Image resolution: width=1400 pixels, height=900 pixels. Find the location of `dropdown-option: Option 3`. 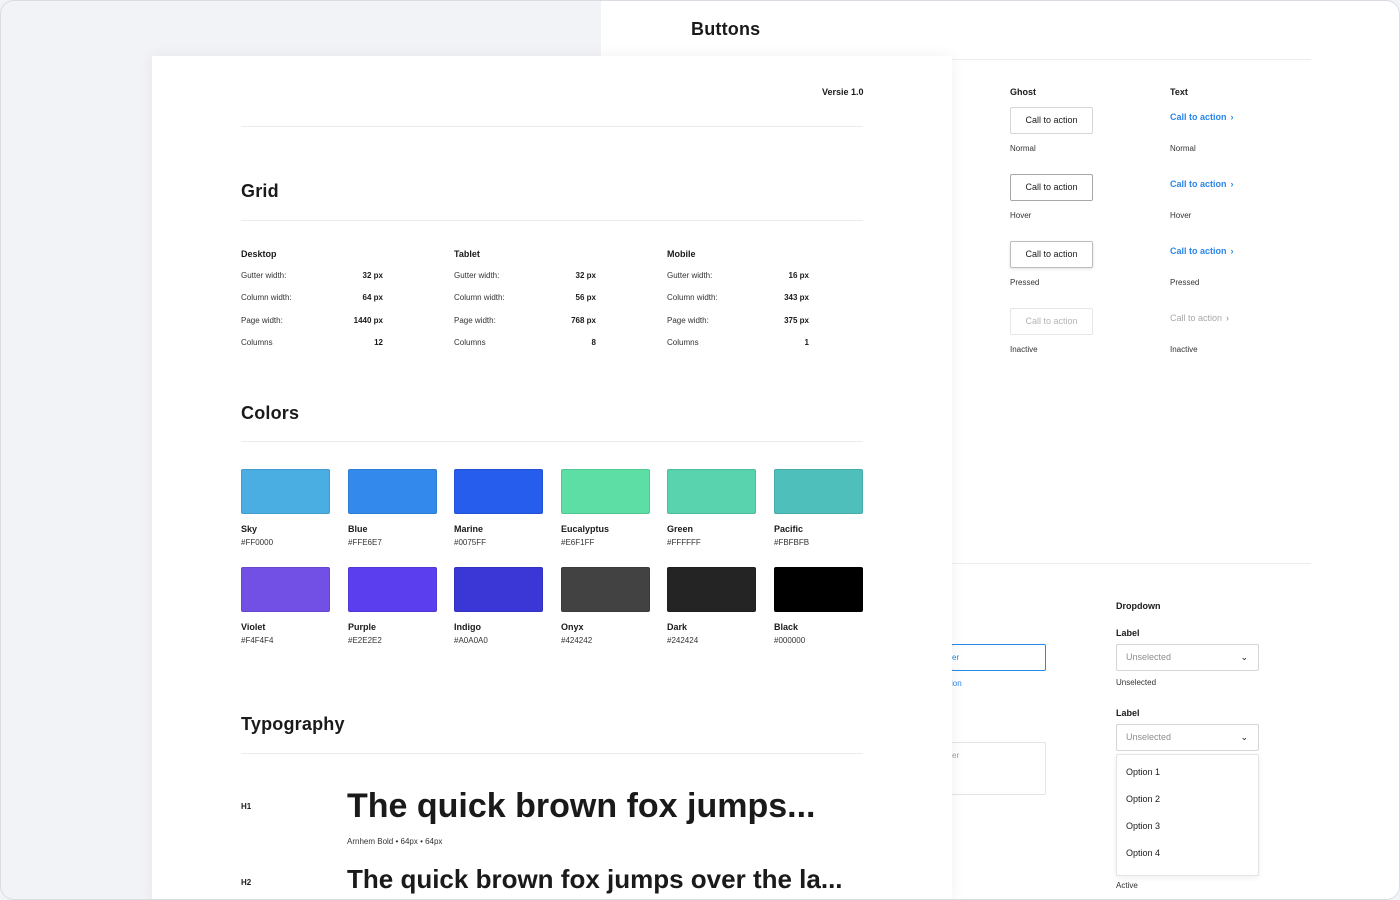

dropdown-option: Option 3 is located at coordinates (1187, 830).